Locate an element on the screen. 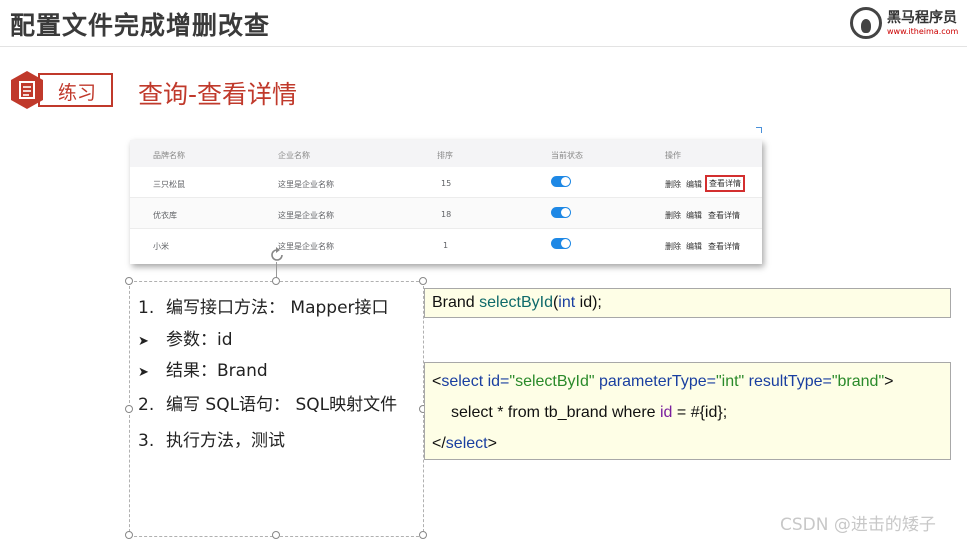 Image resolution: width=967 pixels, height=539 pixels. code-line: </select> is located at coordinates (464, 444).